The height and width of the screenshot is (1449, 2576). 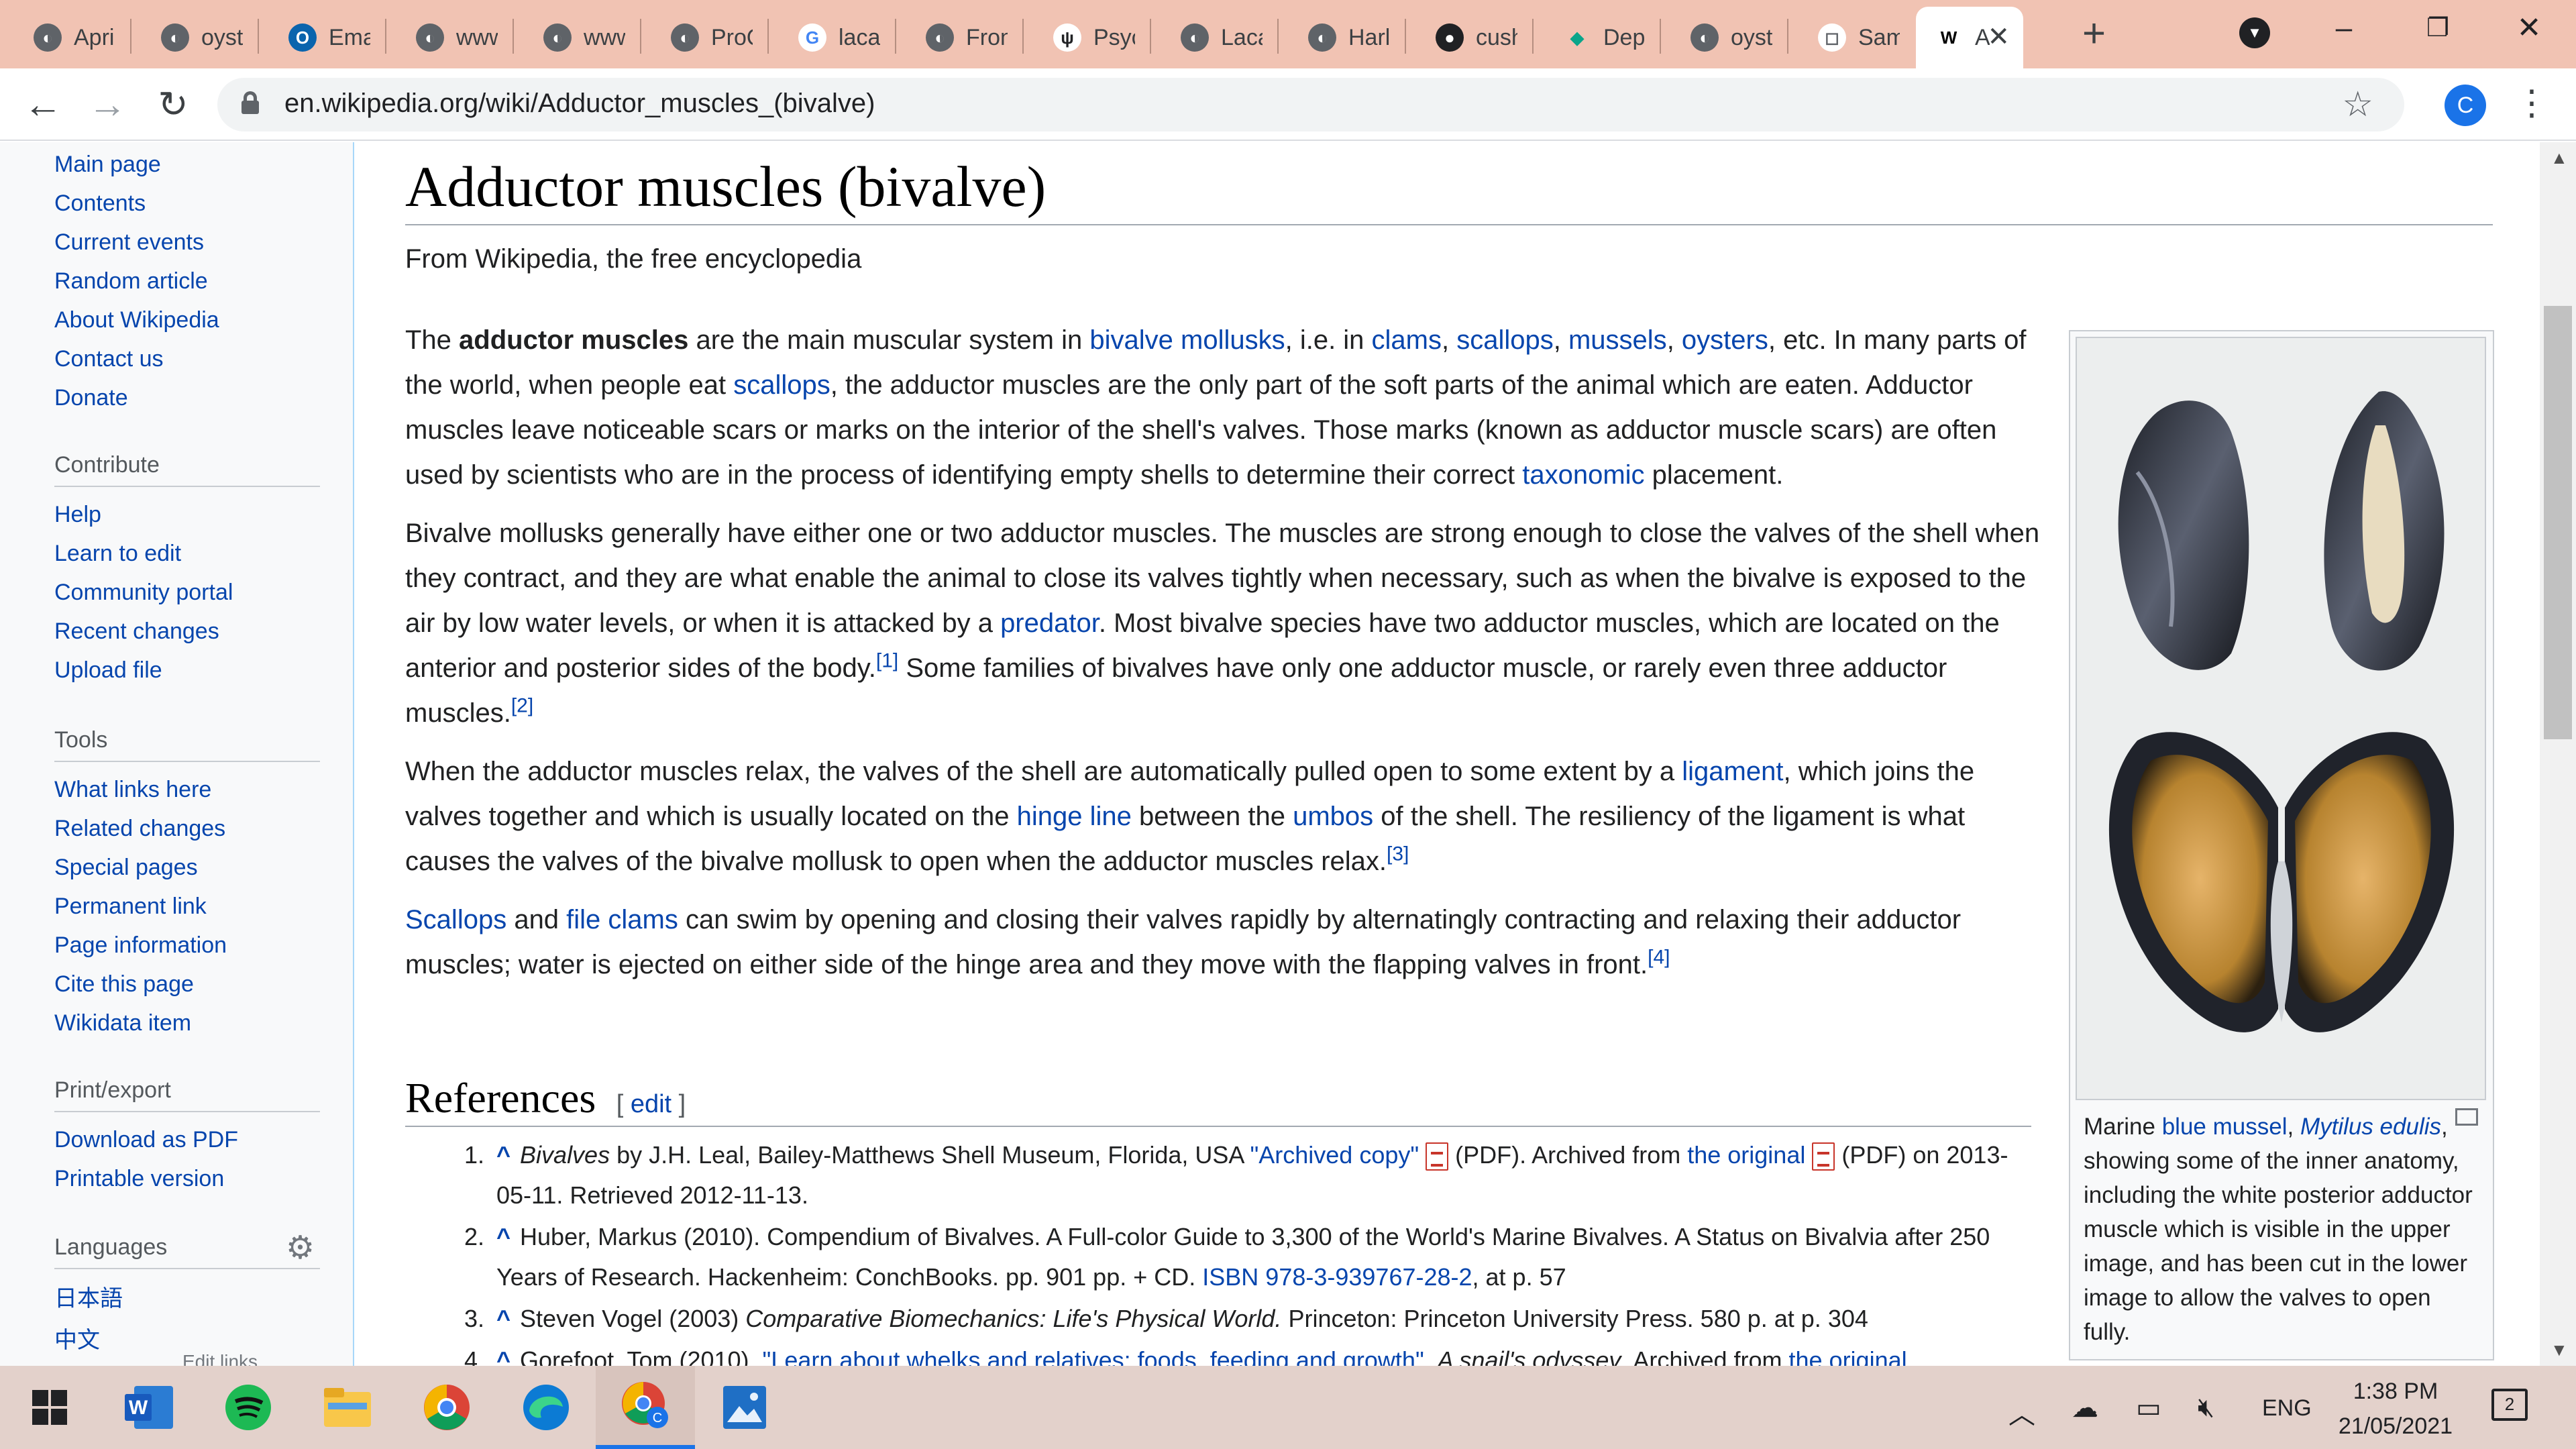 What do you see at coordinates (1398, 854) in the screenshot?
I see `citation-link: [3]` at bounding box center [1398, 854].